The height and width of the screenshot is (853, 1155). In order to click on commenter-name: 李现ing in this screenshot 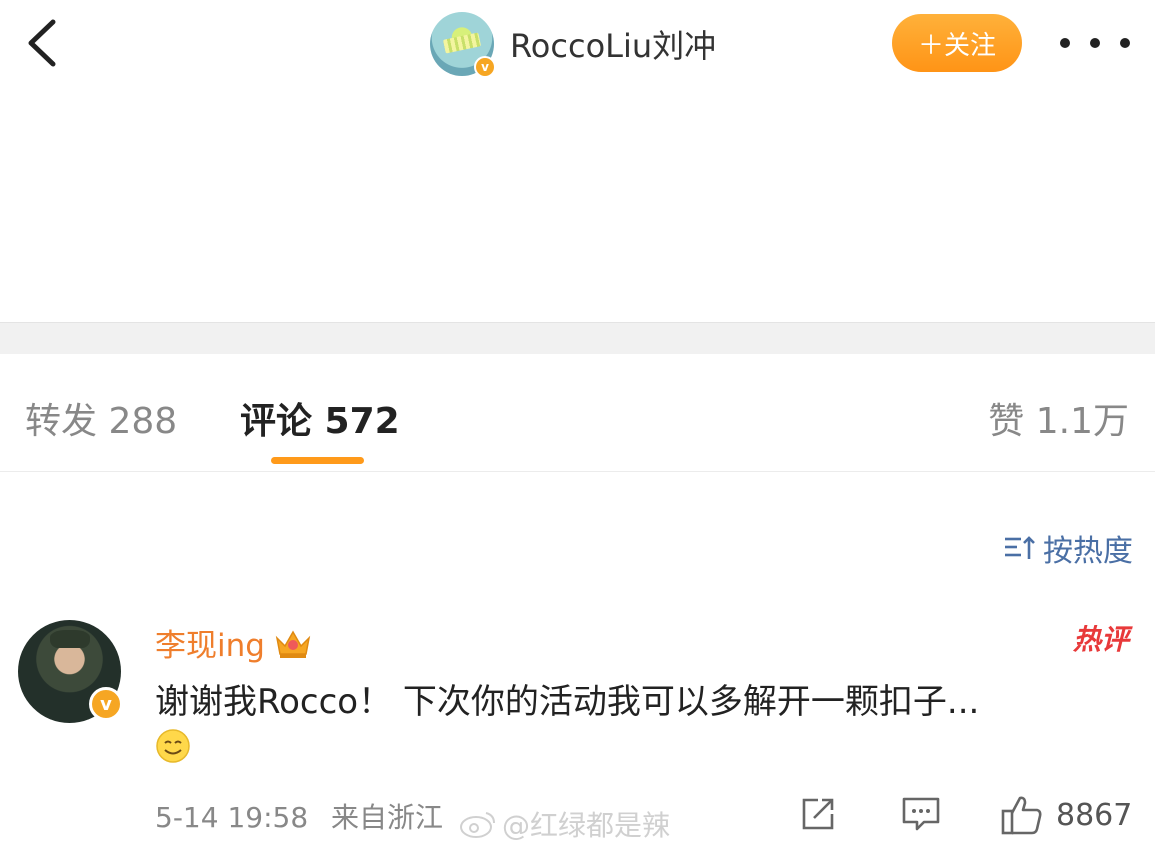, I will do `click(210, 642)`.